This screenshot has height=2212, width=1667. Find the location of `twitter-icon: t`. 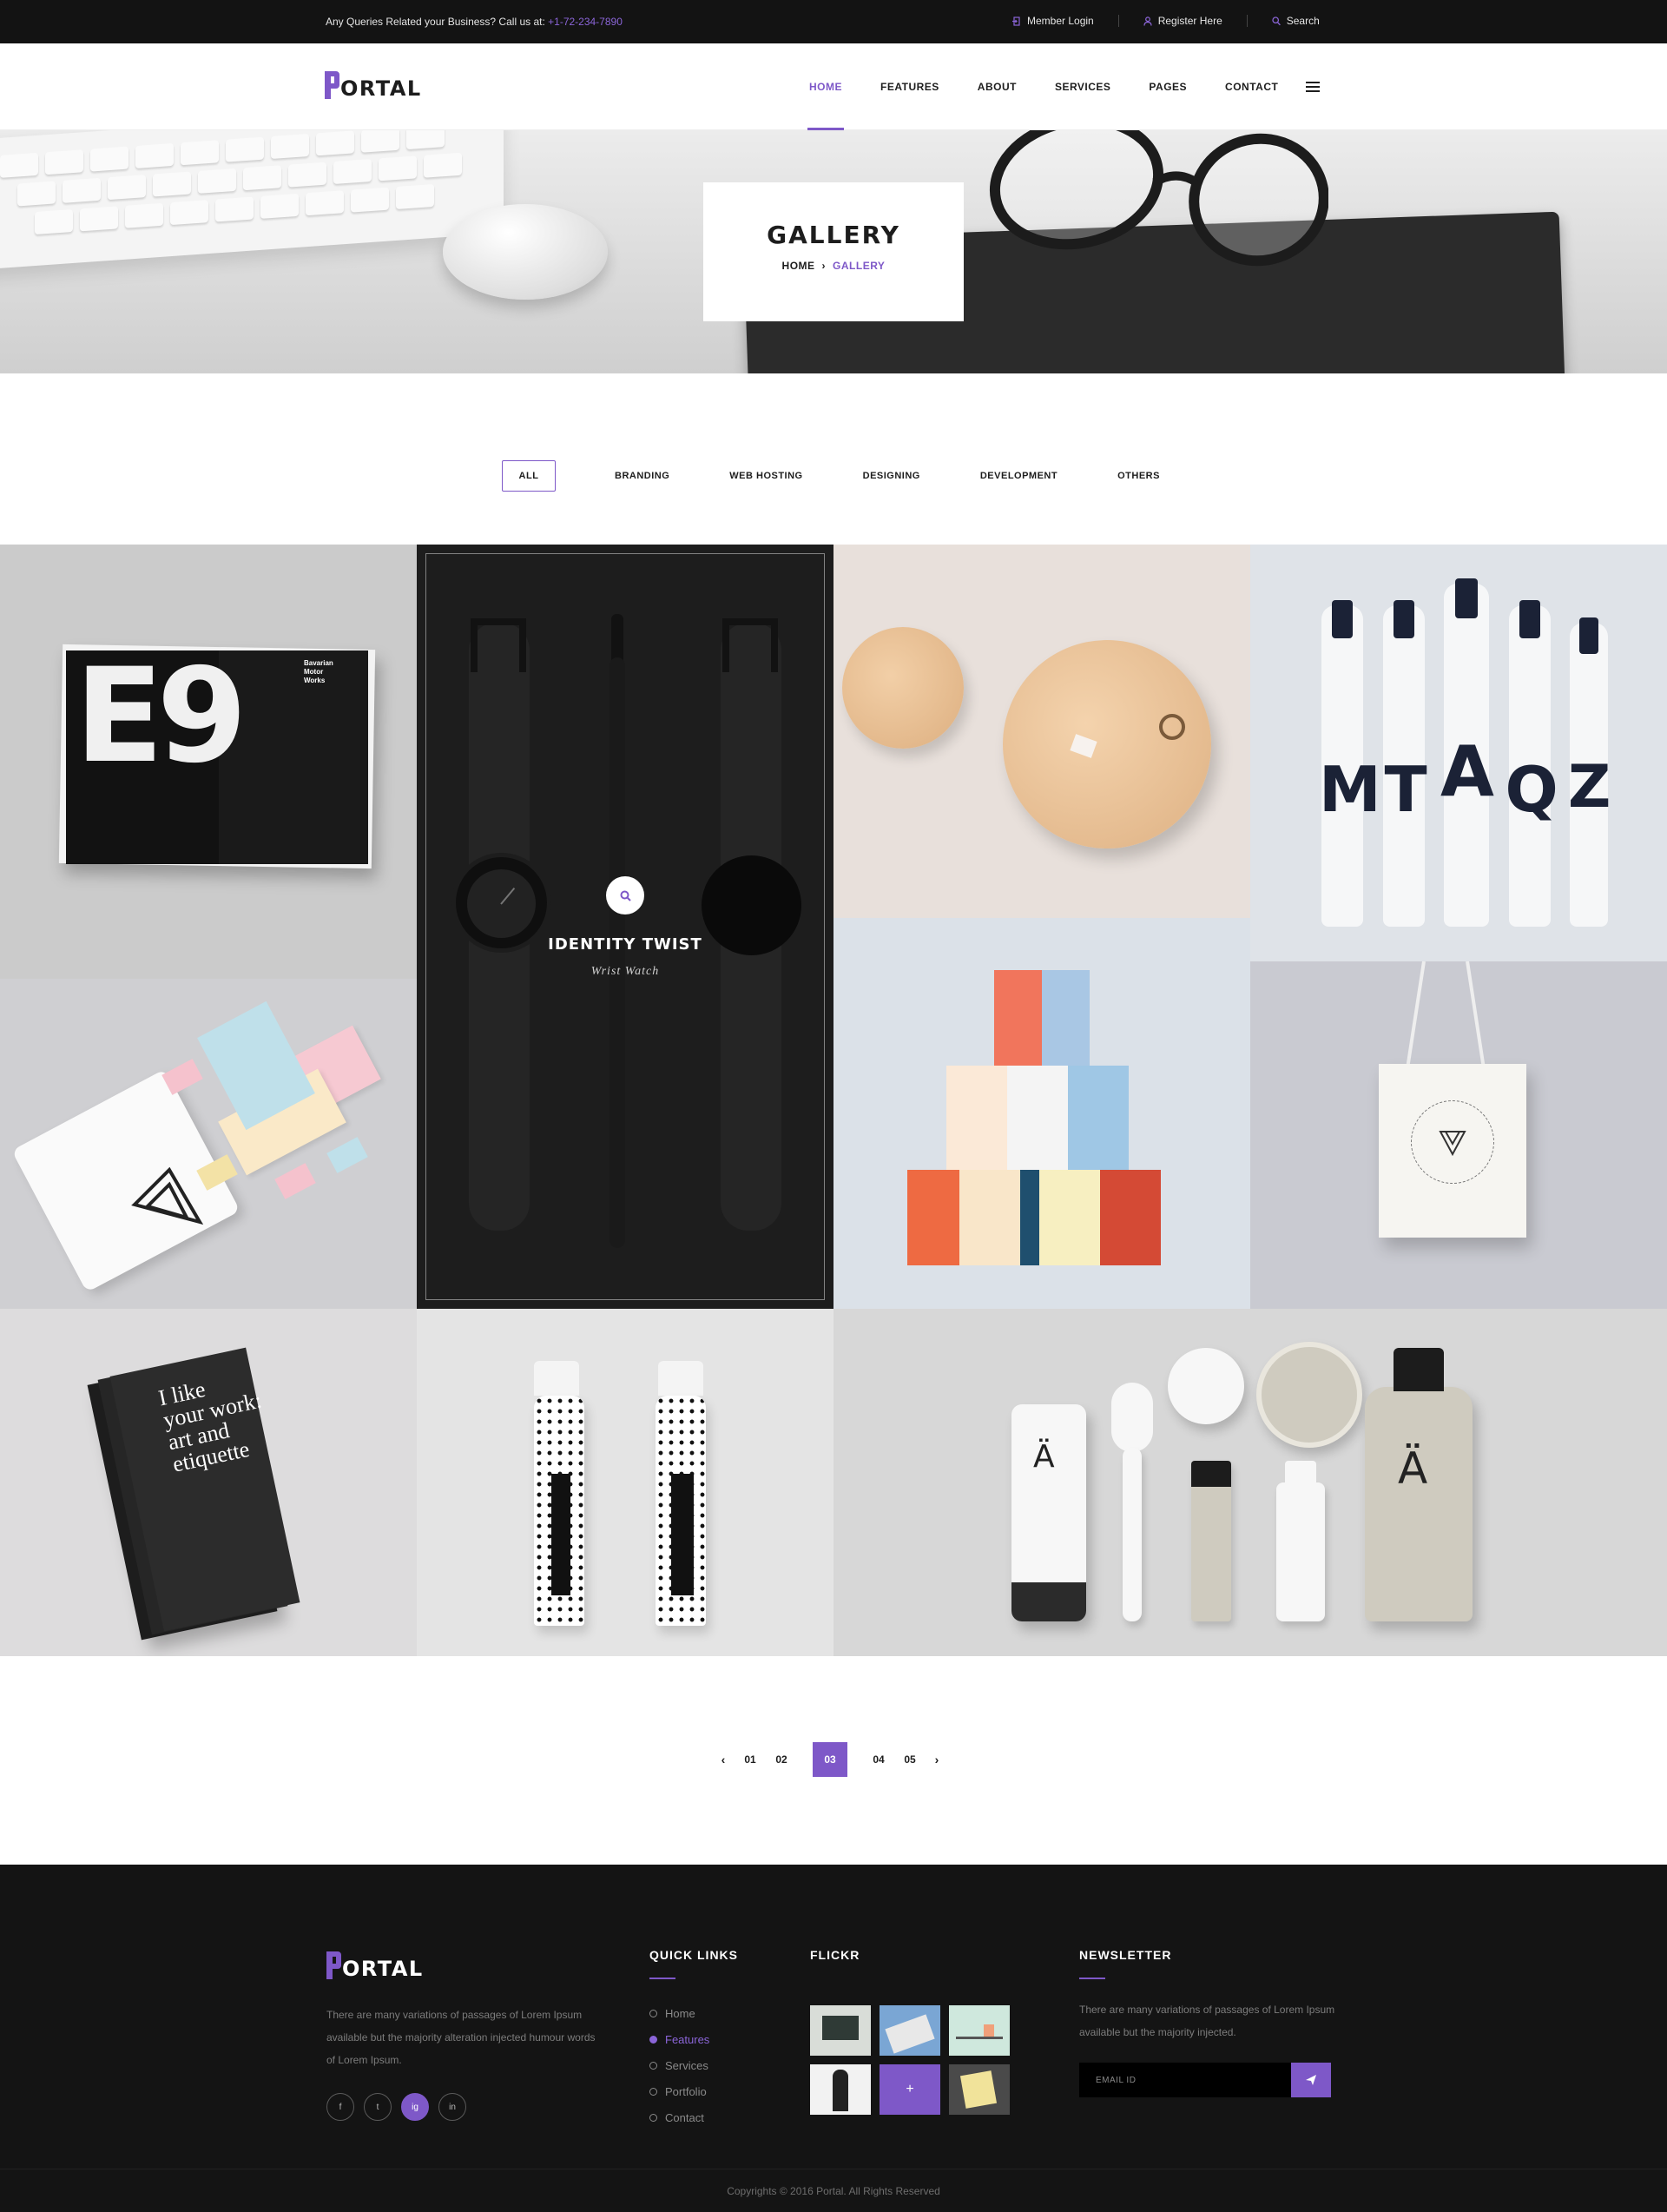

twitter-icon: t is located at coordinates (378, 2107).